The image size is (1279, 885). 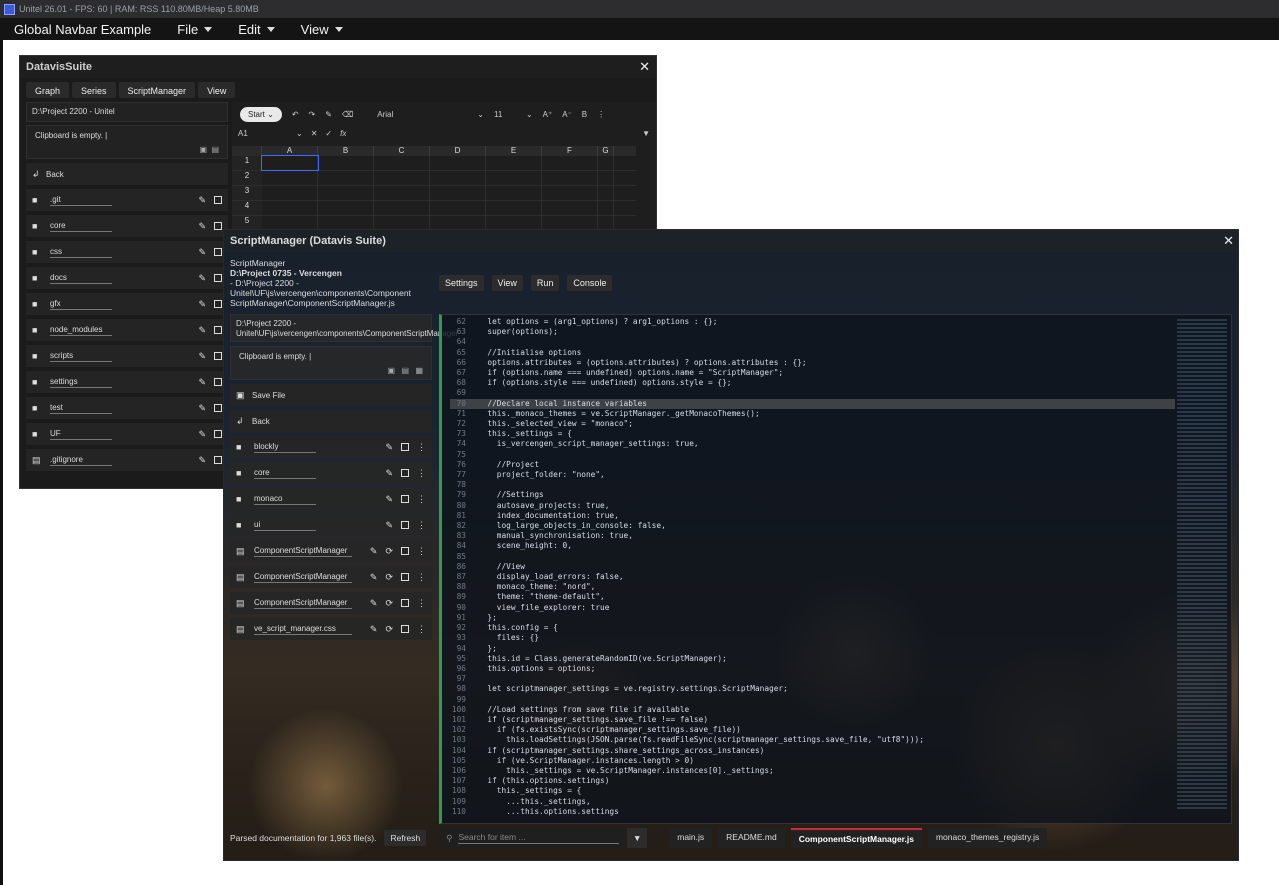 I want to click on menu-edit: Edit, so click(x=256, y=29).